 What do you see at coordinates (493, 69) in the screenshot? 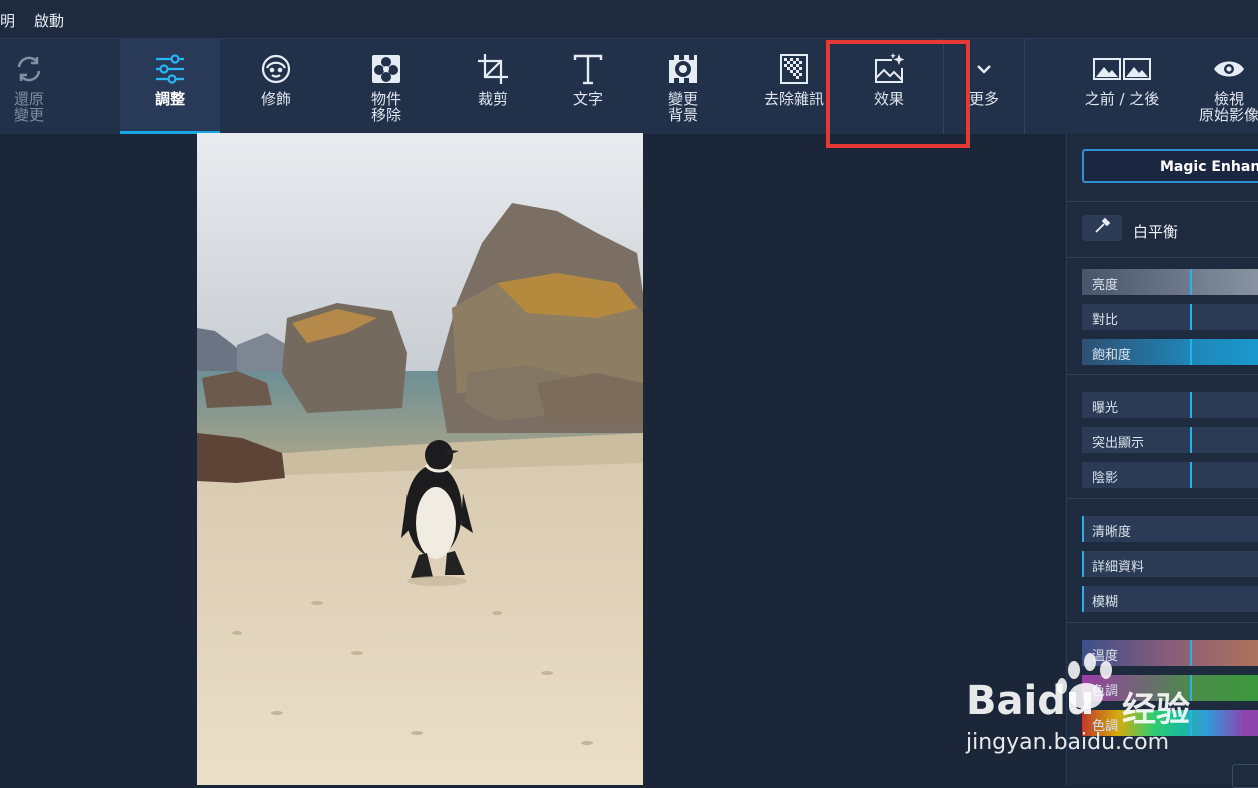
I see `crop-icon` at bounding box center [493, 69].